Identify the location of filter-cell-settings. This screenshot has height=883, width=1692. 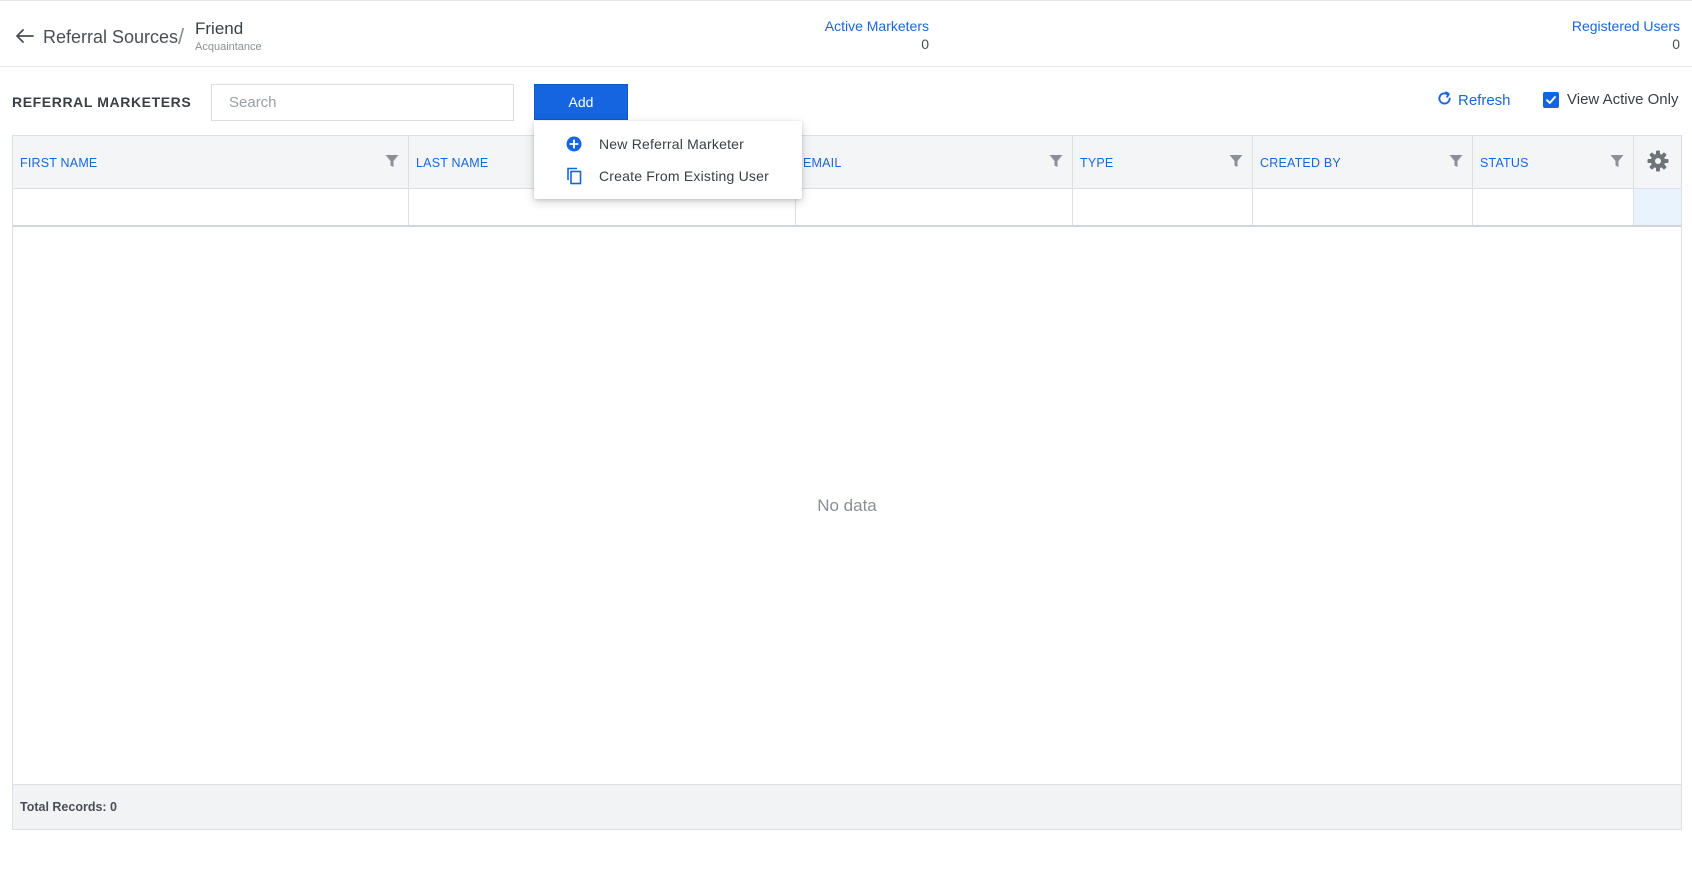
(1657, 207).